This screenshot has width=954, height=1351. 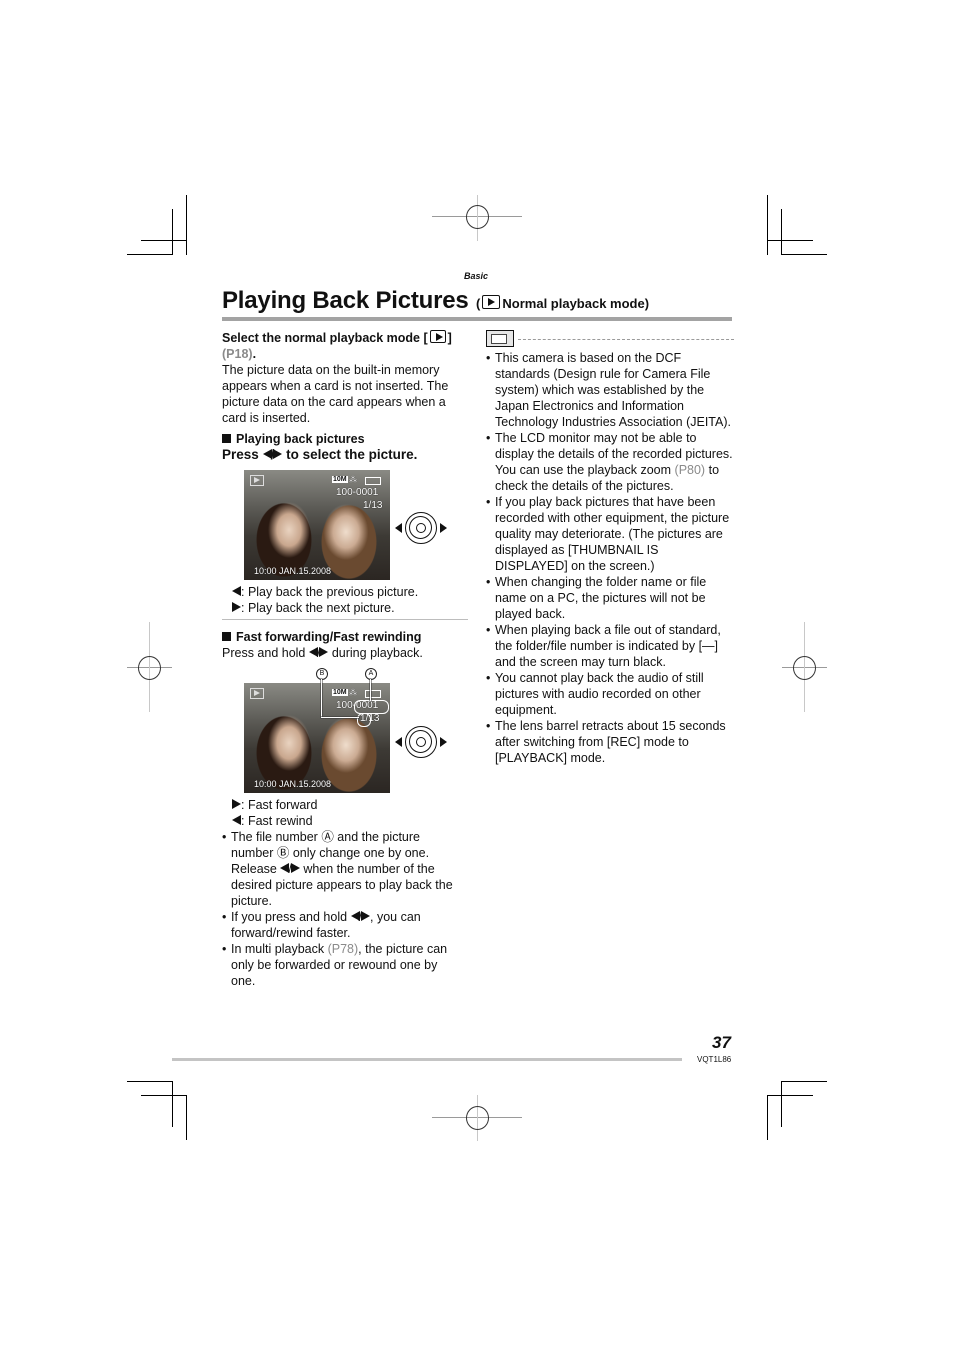 I want to click on legend-item-rewind: : Fast rewind, so click(x=355, y=821).